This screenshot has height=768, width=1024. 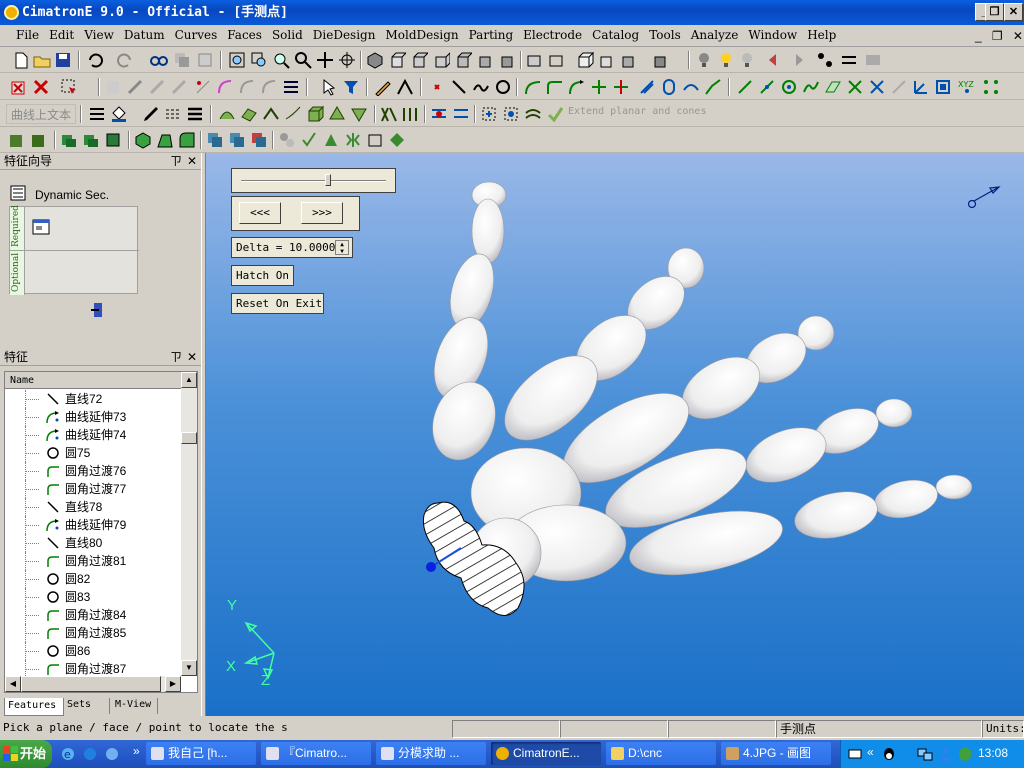 I want to click on shield-icon, so click(x=965, y=754).